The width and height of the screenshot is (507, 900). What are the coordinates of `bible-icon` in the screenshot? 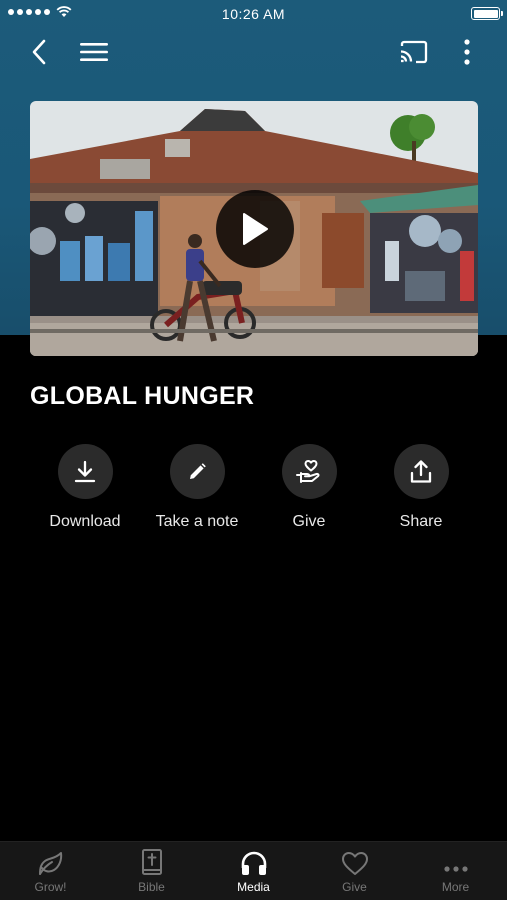 It's located at (151, 862).